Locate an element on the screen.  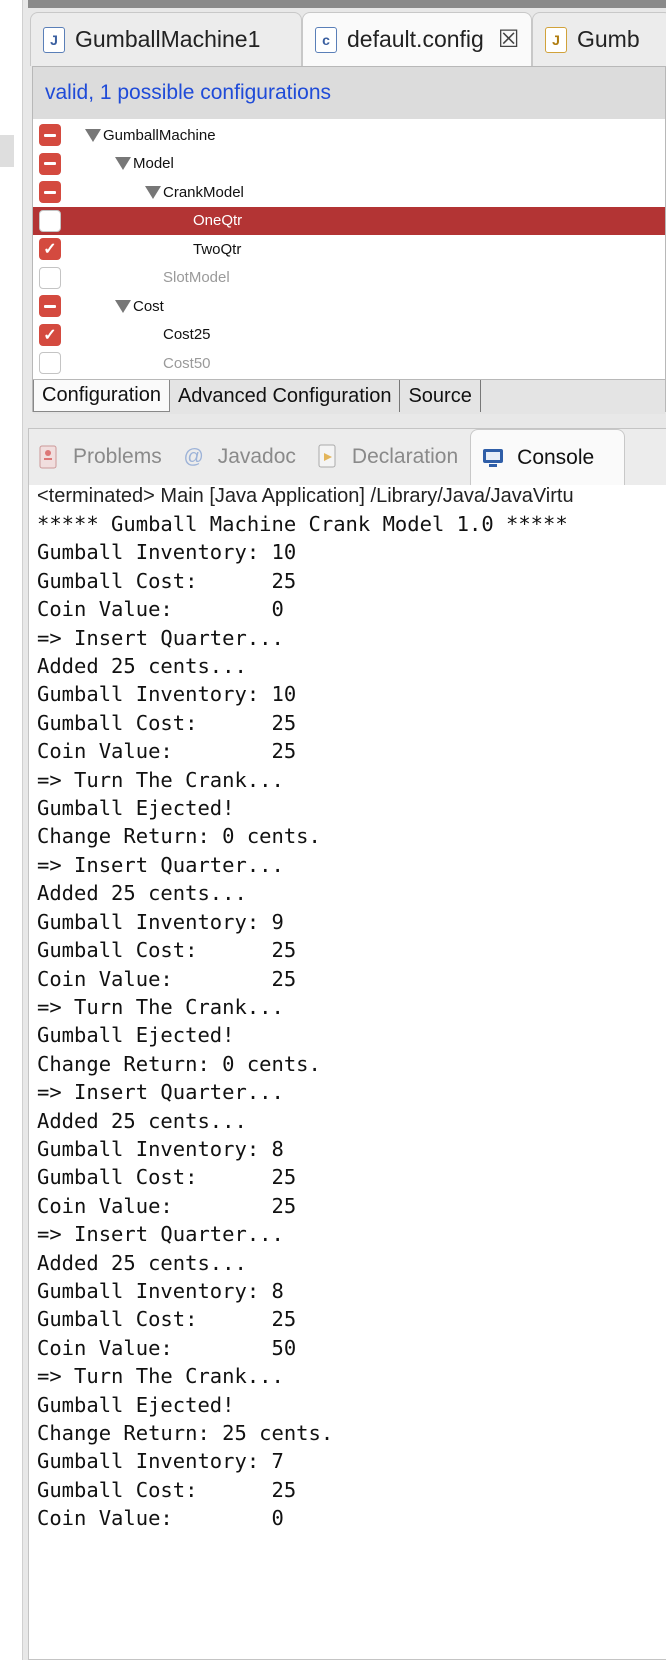
feature-label: OneQtr is located at coordinates (218, 221).